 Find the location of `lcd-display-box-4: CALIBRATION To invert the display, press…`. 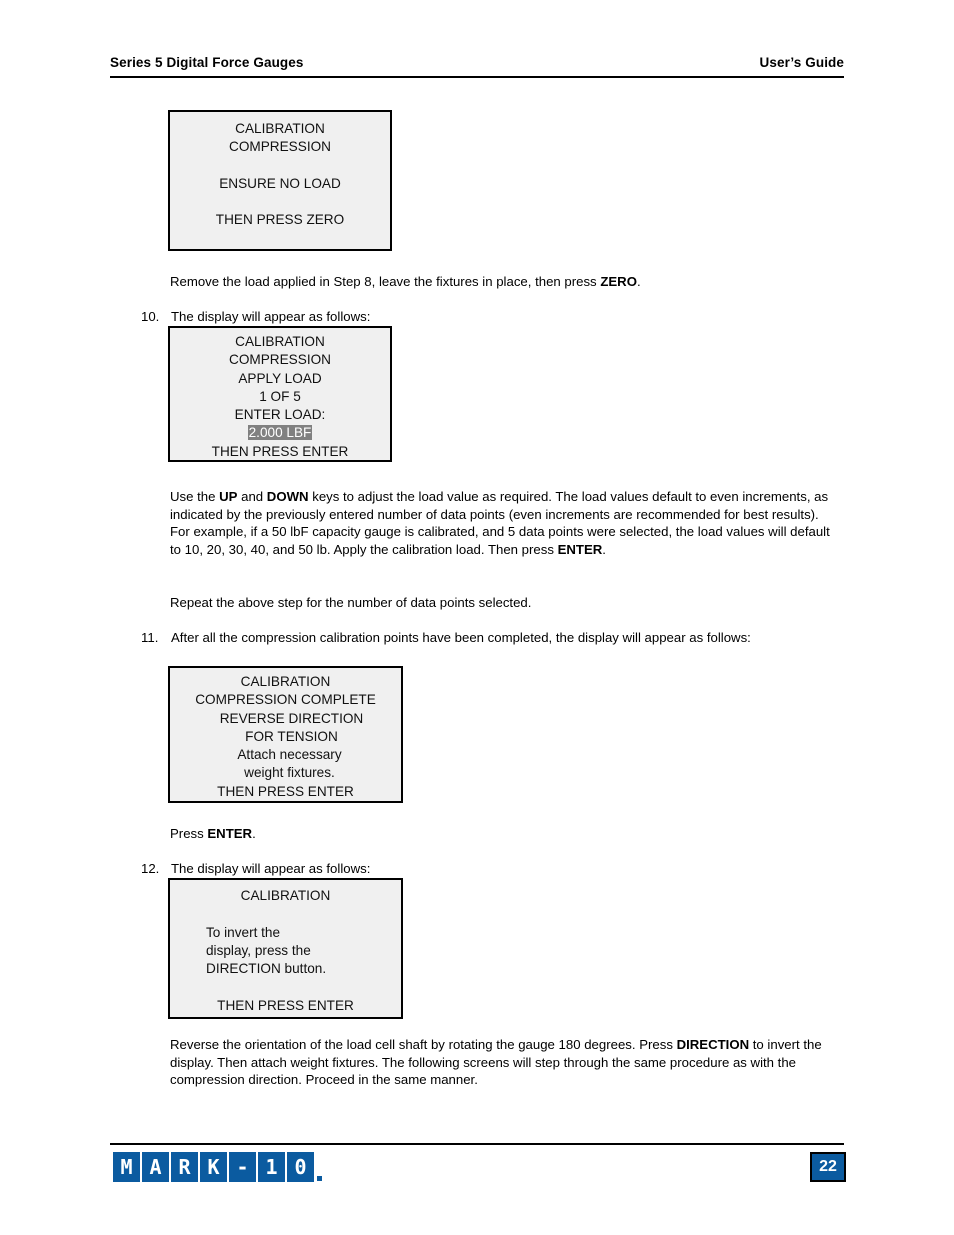

lcd-display-box-4: CALIBRATION To invert the display, press… is located at coordinates (285, 948).